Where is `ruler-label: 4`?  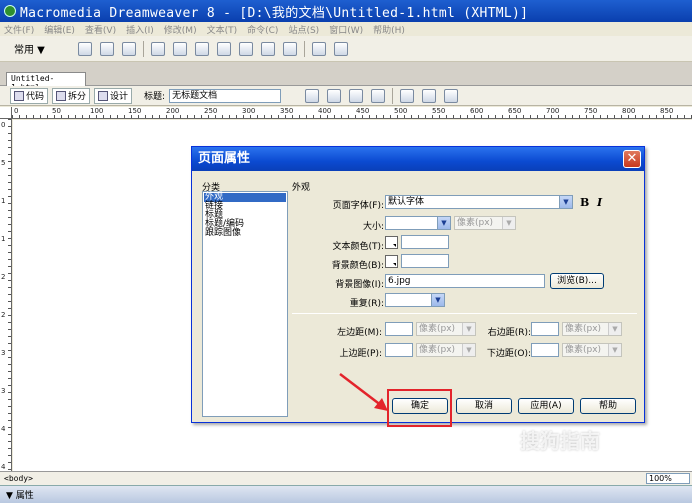
ruler-label: 4 is located at coordinates (3, 467).